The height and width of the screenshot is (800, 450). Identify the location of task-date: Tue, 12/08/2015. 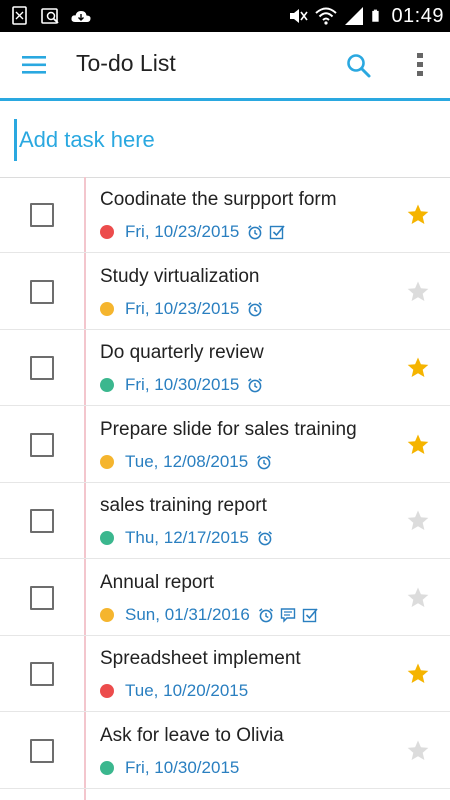
(187, 461).